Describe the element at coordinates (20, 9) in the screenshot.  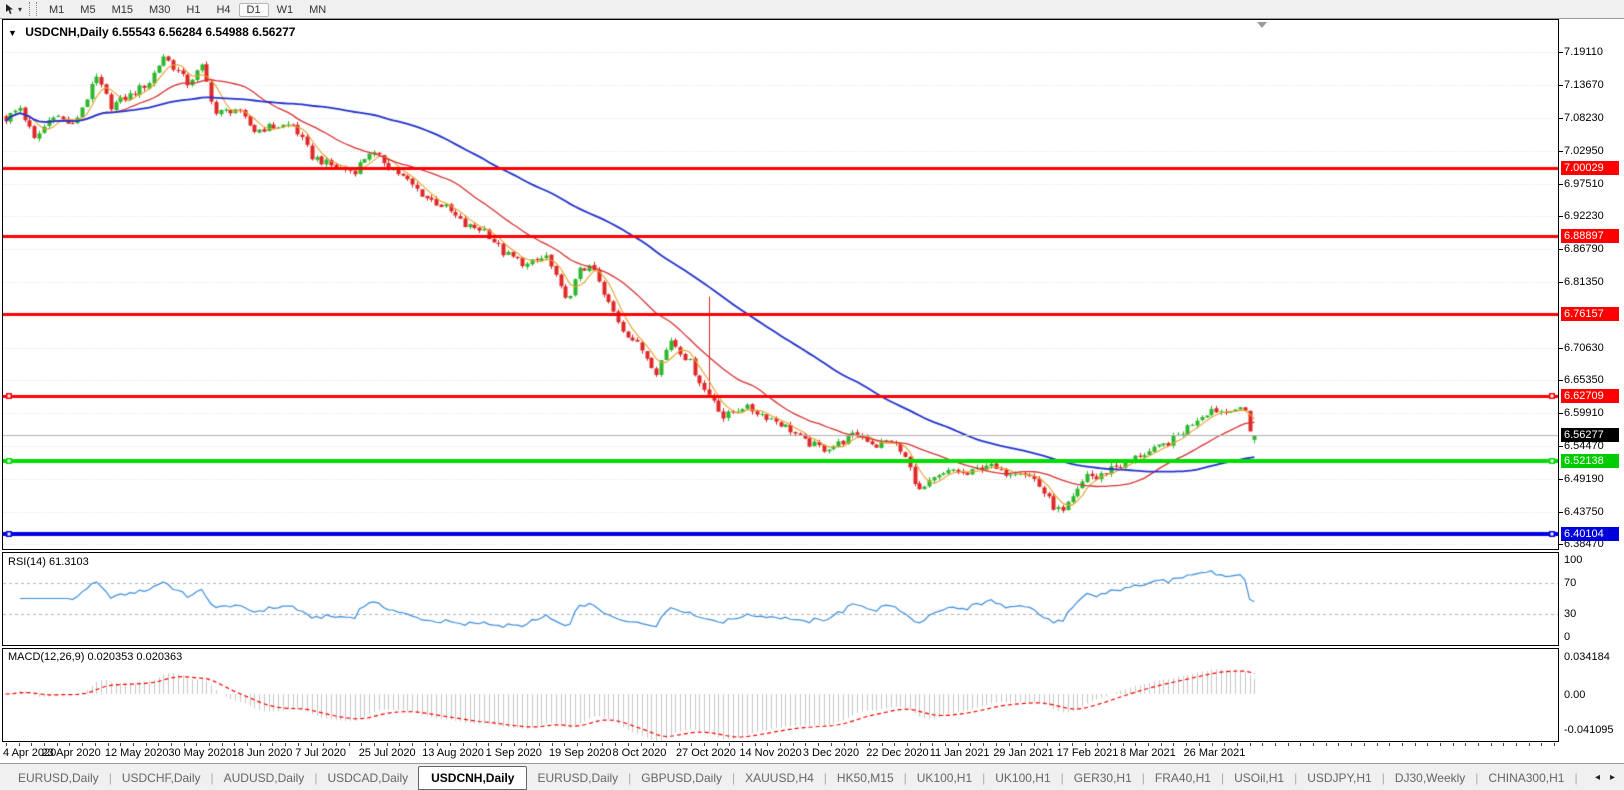
I see `cursor-tool-dropdown-icon: ▾` at that location.